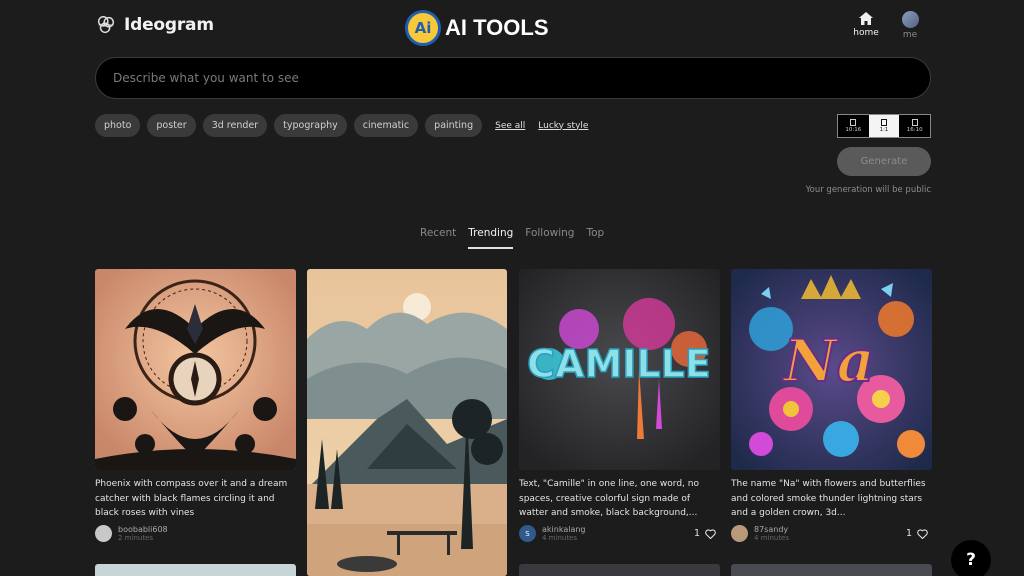  I want to click on nav-me: me, so click(910, 25).